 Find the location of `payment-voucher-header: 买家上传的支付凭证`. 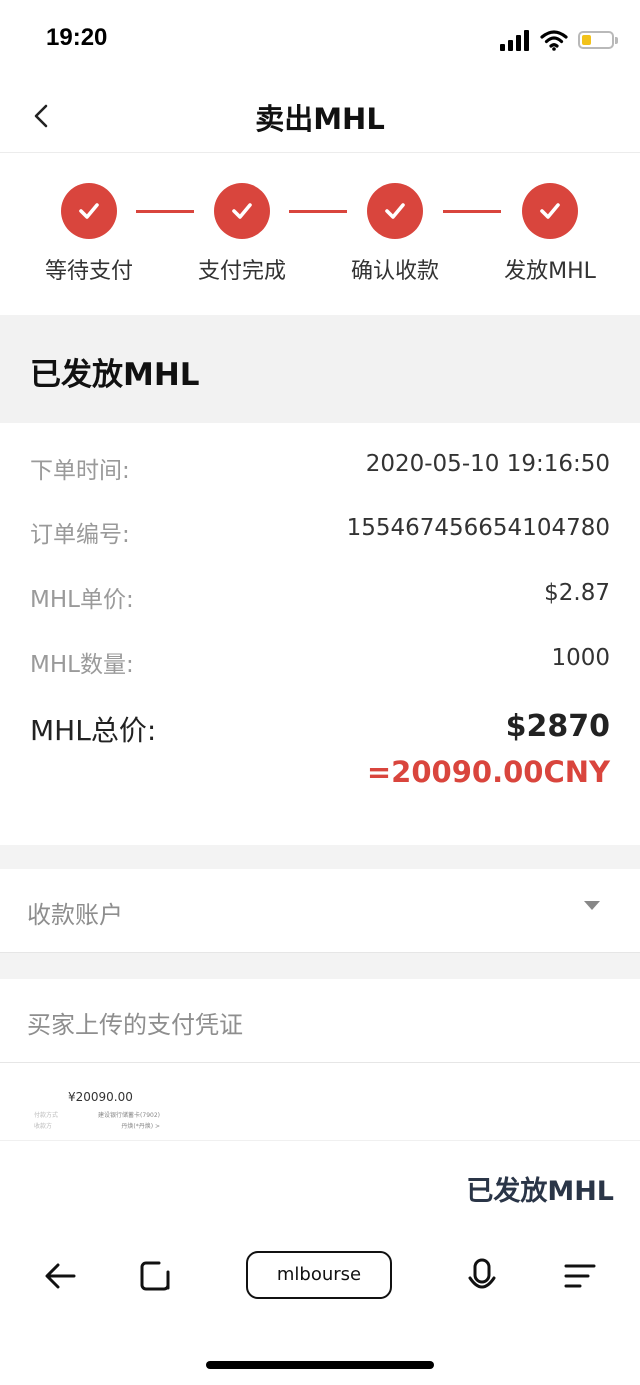

payment-voucher-header: 买家上传的支付凭证 is located at coordinates (320, 1021).